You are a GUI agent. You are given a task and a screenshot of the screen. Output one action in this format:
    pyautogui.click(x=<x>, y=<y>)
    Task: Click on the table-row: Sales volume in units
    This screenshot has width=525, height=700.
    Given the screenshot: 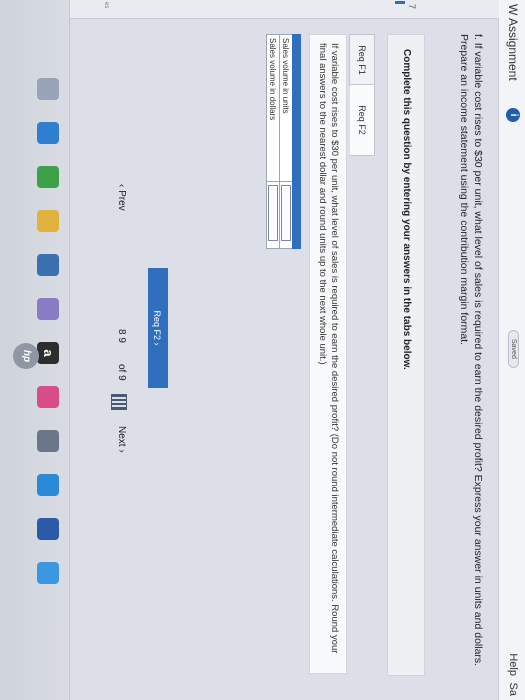 What is the action you would take?
    pyautogui.click(x=286, y=141)
    